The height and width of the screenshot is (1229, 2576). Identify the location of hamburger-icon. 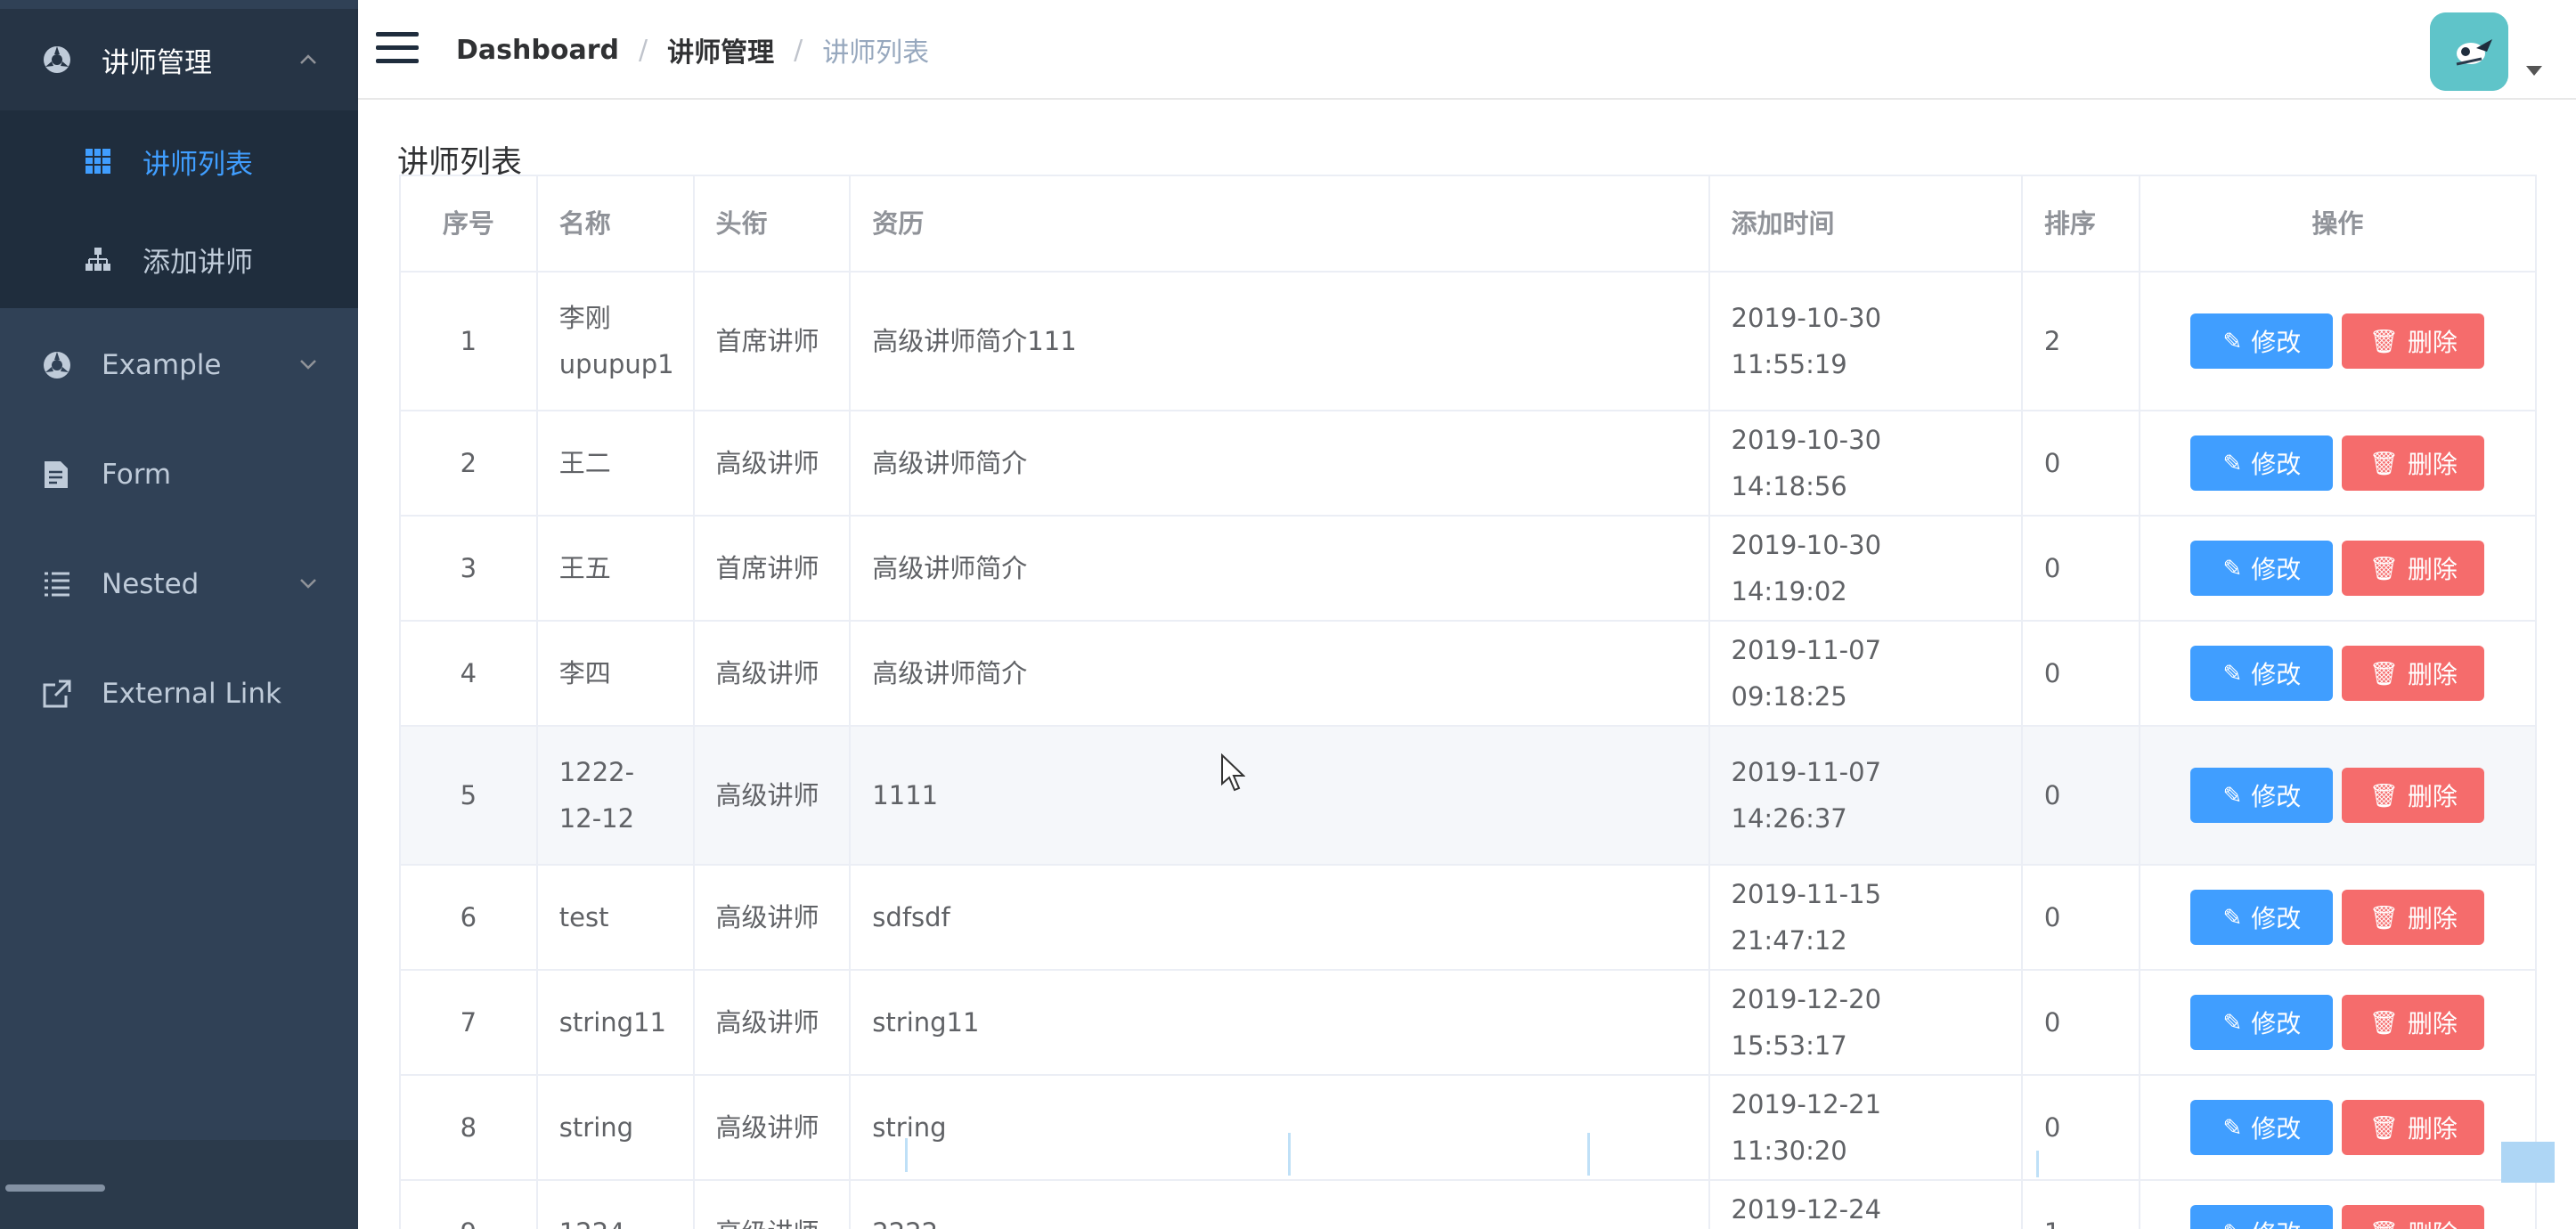
(398, 50).